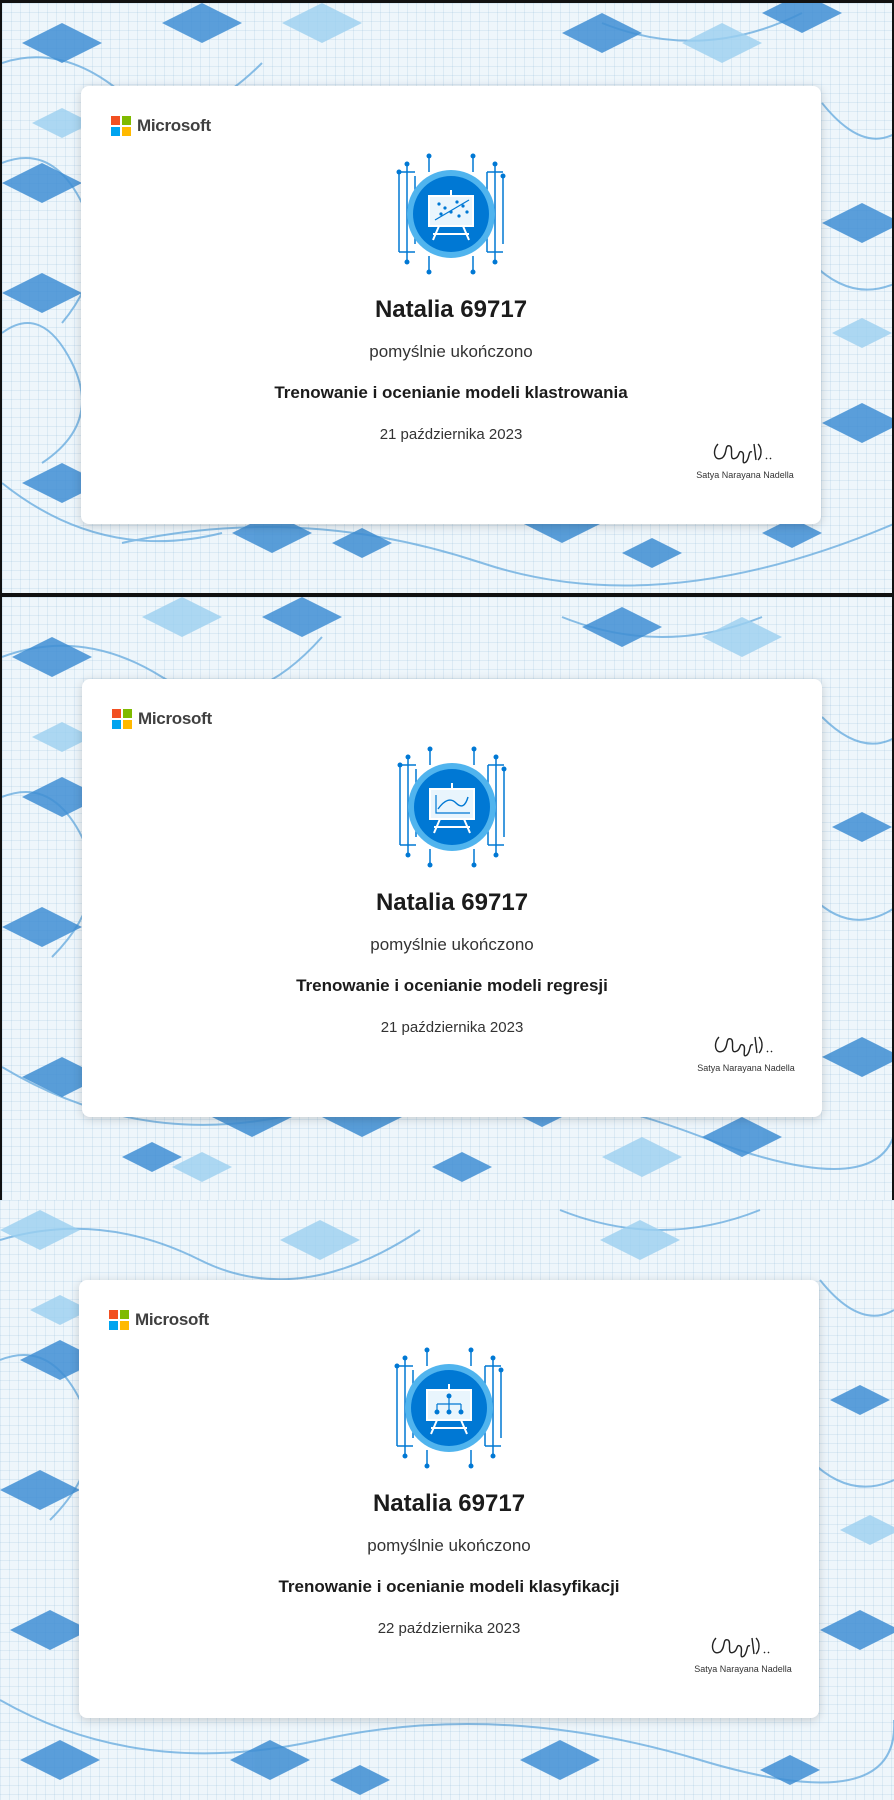 The height and width of the screenshot is (1800, 894). I want to click on course-title: Trenowanie i ocenianie modeli regresji, so click(452, 985).